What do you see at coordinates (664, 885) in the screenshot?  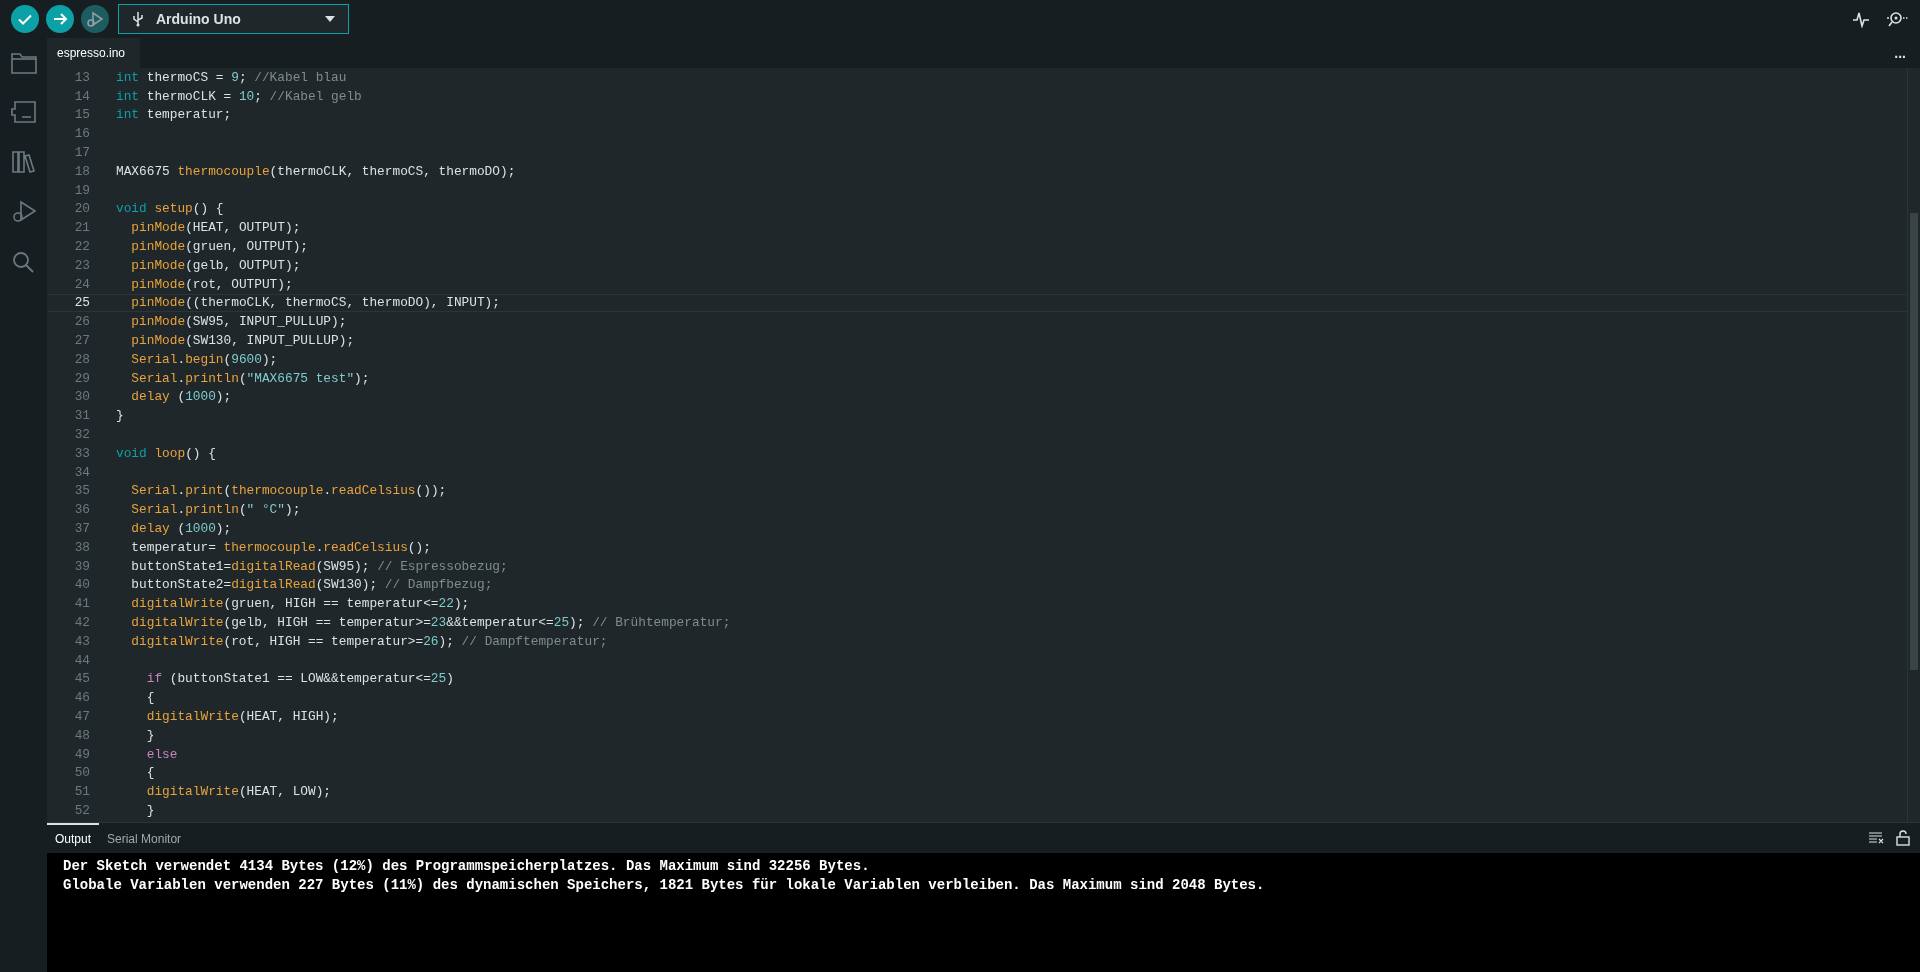 I see `output-line: Globale Variablen verwenden 227 Bytes (11%) des dynamischen Speichers, 1821 Bytes für lokale Variablen verbleiben. Das Maximum sind 2048 Bytes.` at bounding box center [664, 885].